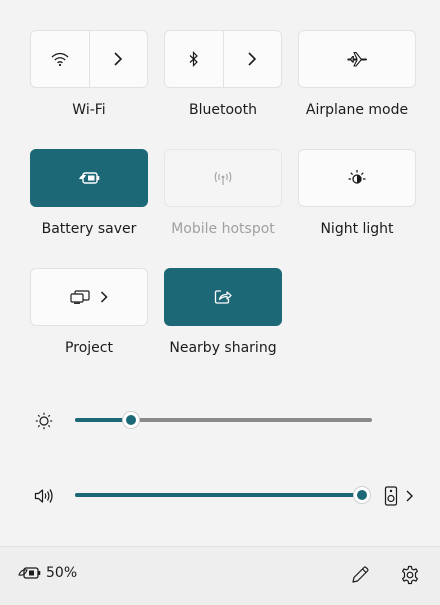  I want to click on battery-saver-icon, so click(89, 178).